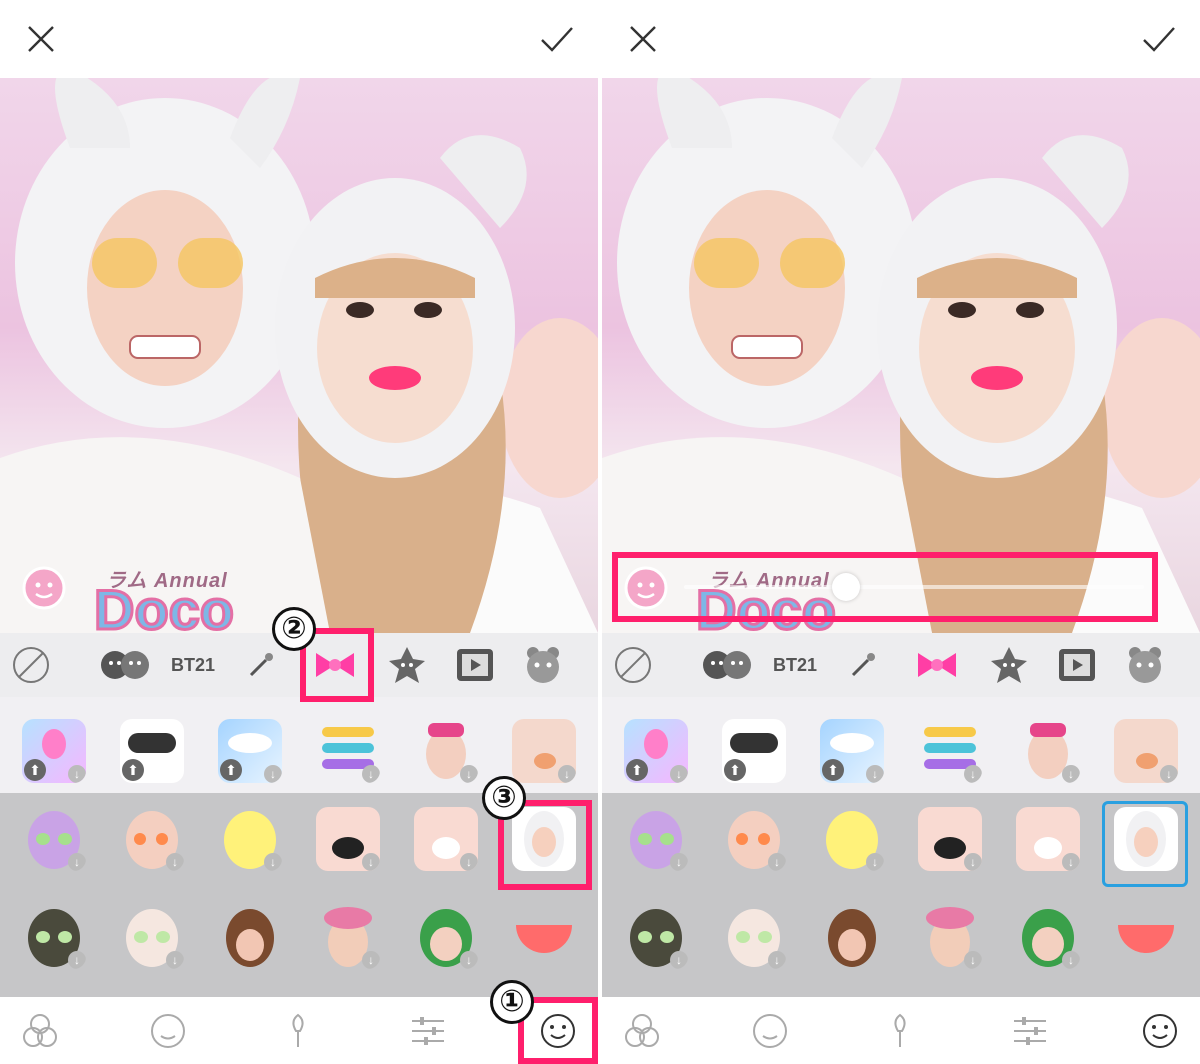 Image resolution: width=1200 pixels, height=1064 pixels. I want to click on no-filter-icon, so click(31, 665).